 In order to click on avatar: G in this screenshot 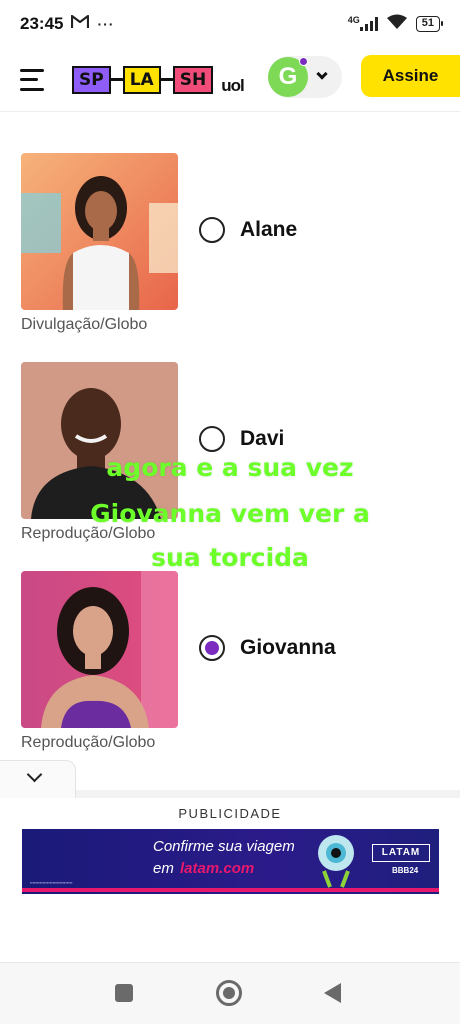, I will do `click(288, 77)`.